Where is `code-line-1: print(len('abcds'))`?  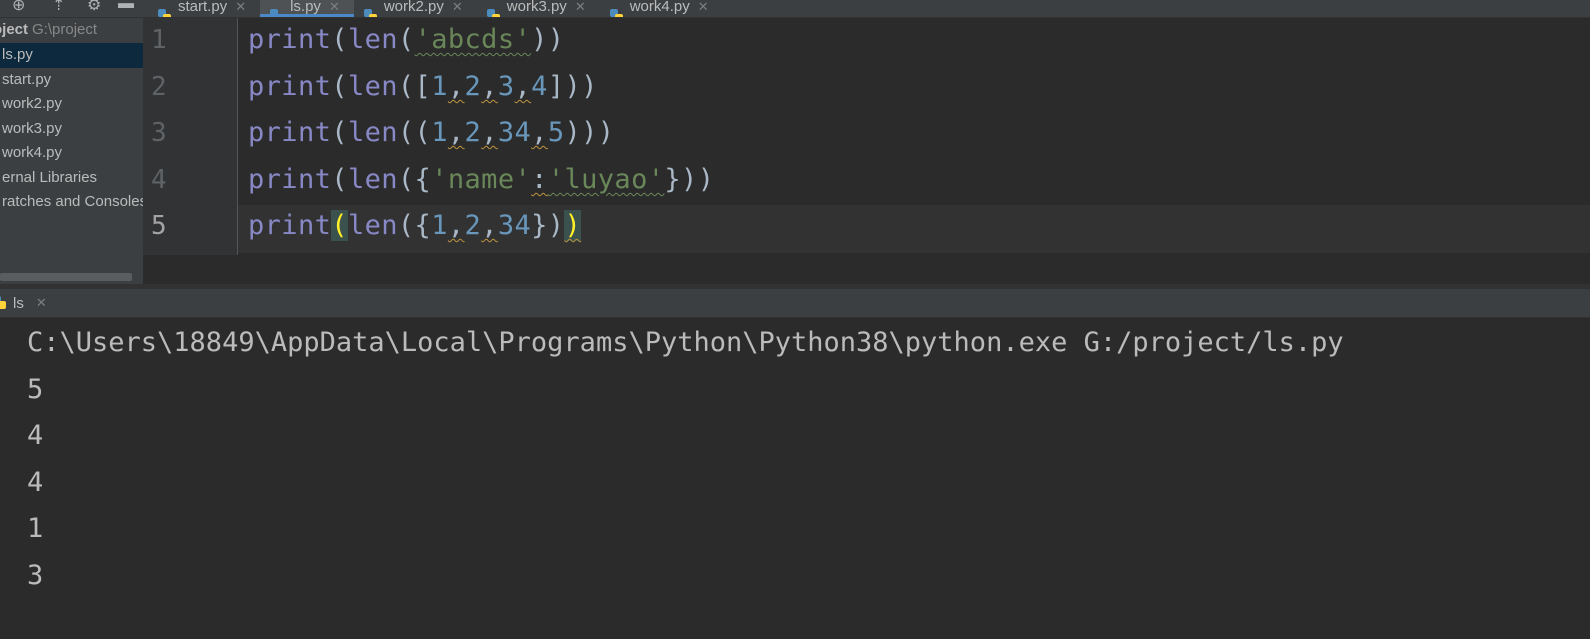
code-line-1: print(len('abcds')) is located at coordinates (406, 39).